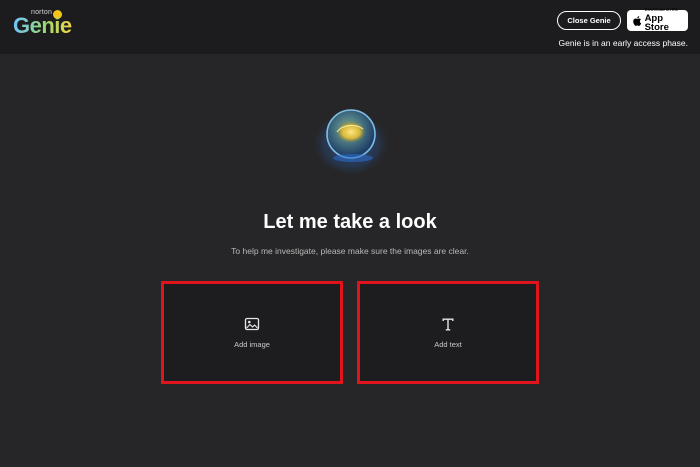  I want to click on add-text-card: Add text, so click(448, 332).